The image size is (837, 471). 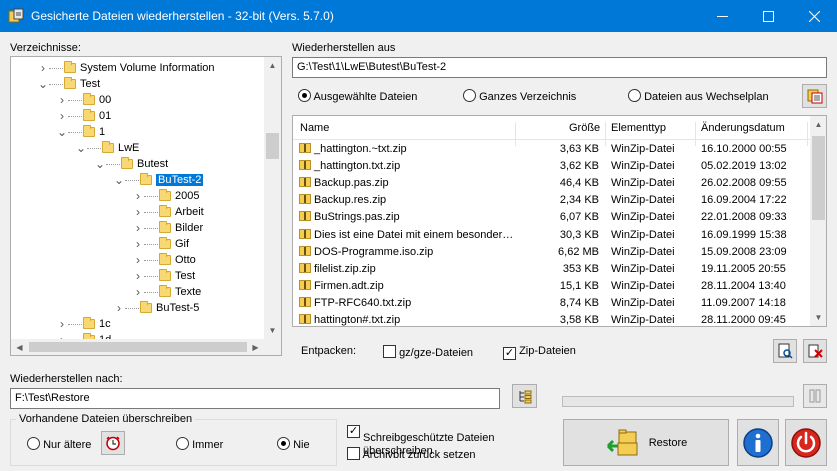 What do you see at coordinates (806, 442) in the screenshot?
I see `exit-button` at bounding box center [806, 442].